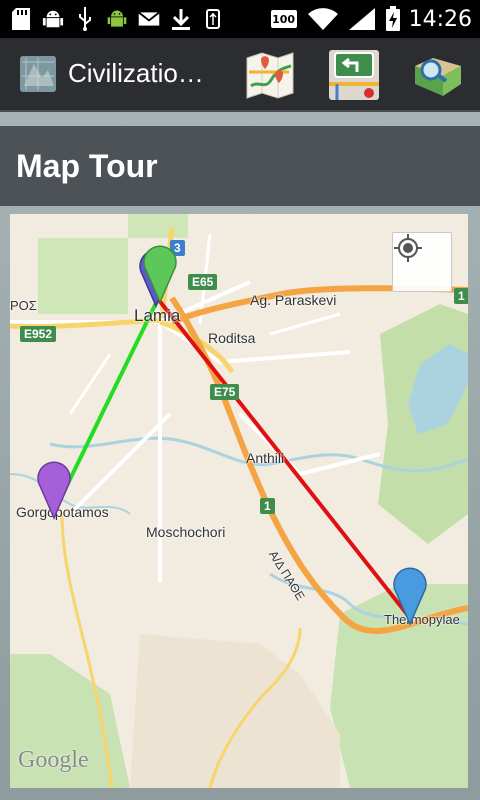 The width and height of the screenshot is (480, 800). Describe the element at coordinates (85, 19) in the screenshot. I see `usb-icon` at that location.